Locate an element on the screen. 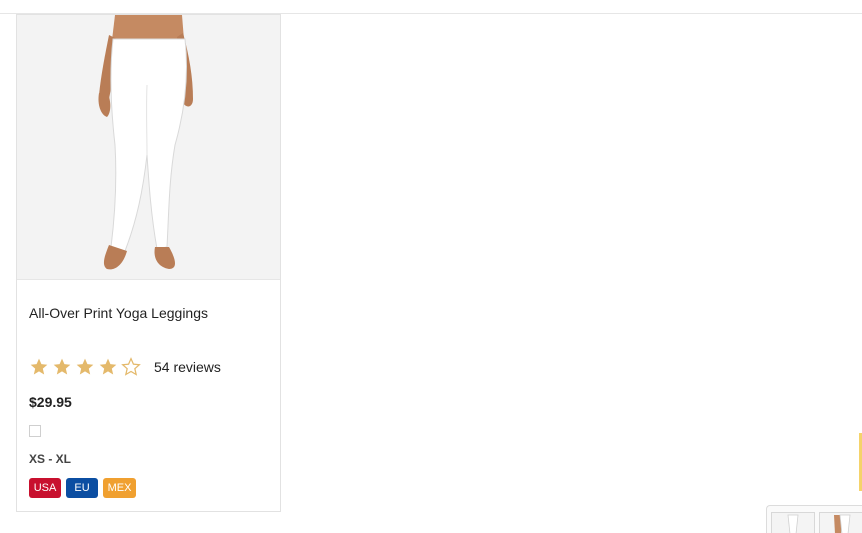 Image resolution: width=862 pixels, height=533 pixels. star-empty-icon is located at coordinates (131, 366).